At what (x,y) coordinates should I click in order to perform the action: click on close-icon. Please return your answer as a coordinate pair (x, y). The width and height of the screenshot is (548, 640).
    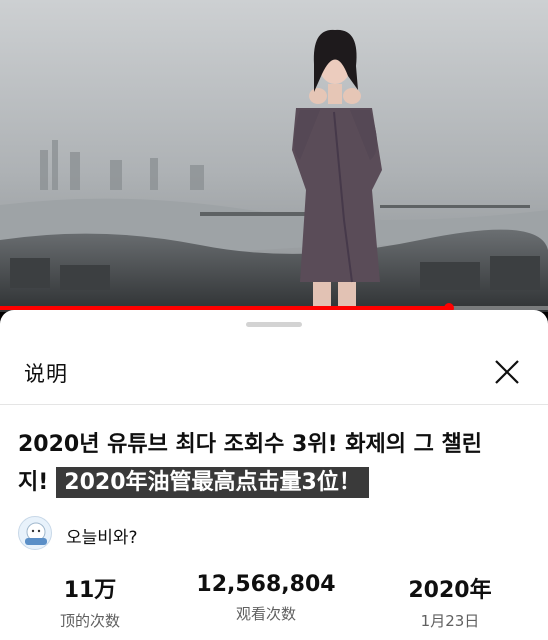
    Looking at the image, I should click on (507, 372).